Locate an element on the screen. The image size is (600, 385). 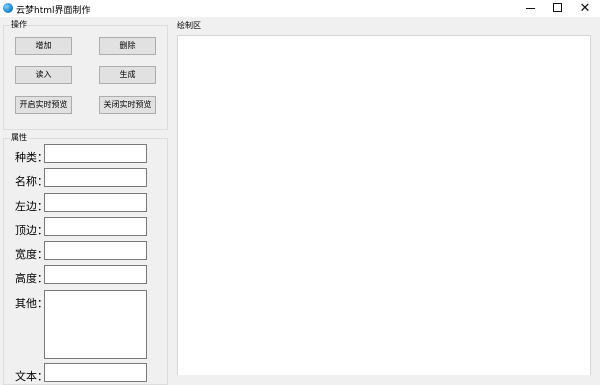
window-title: 云梦html界面制作 is located at coordinates (53, 11).